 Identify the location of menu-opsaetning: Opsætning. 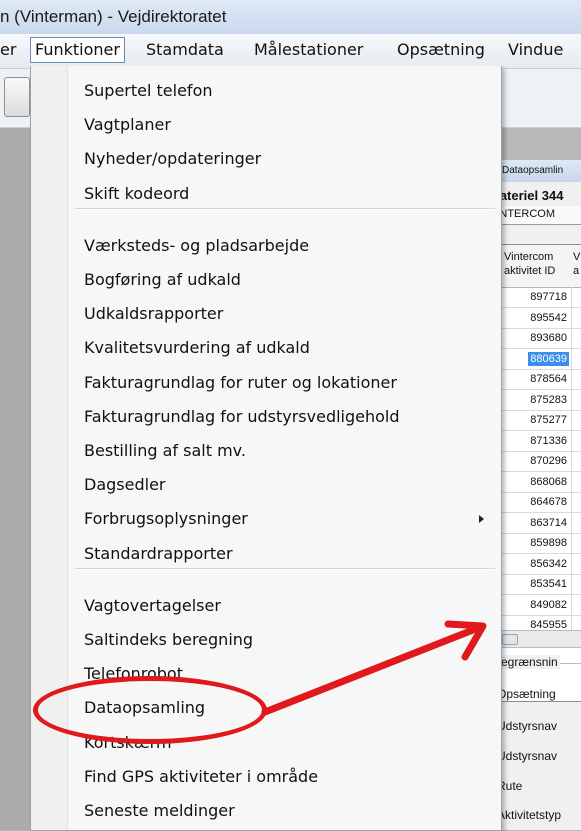
(441, 50).